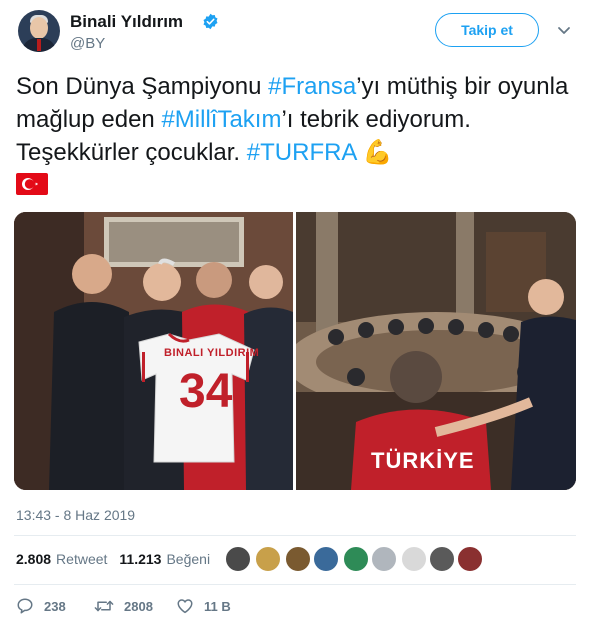 The width and height of the screenshot is (594, 625). What do you see at coordinates (126, 22) in the screenshot?
I see `author-name: Binali Yıldırım` at bounding box center [126, 22].